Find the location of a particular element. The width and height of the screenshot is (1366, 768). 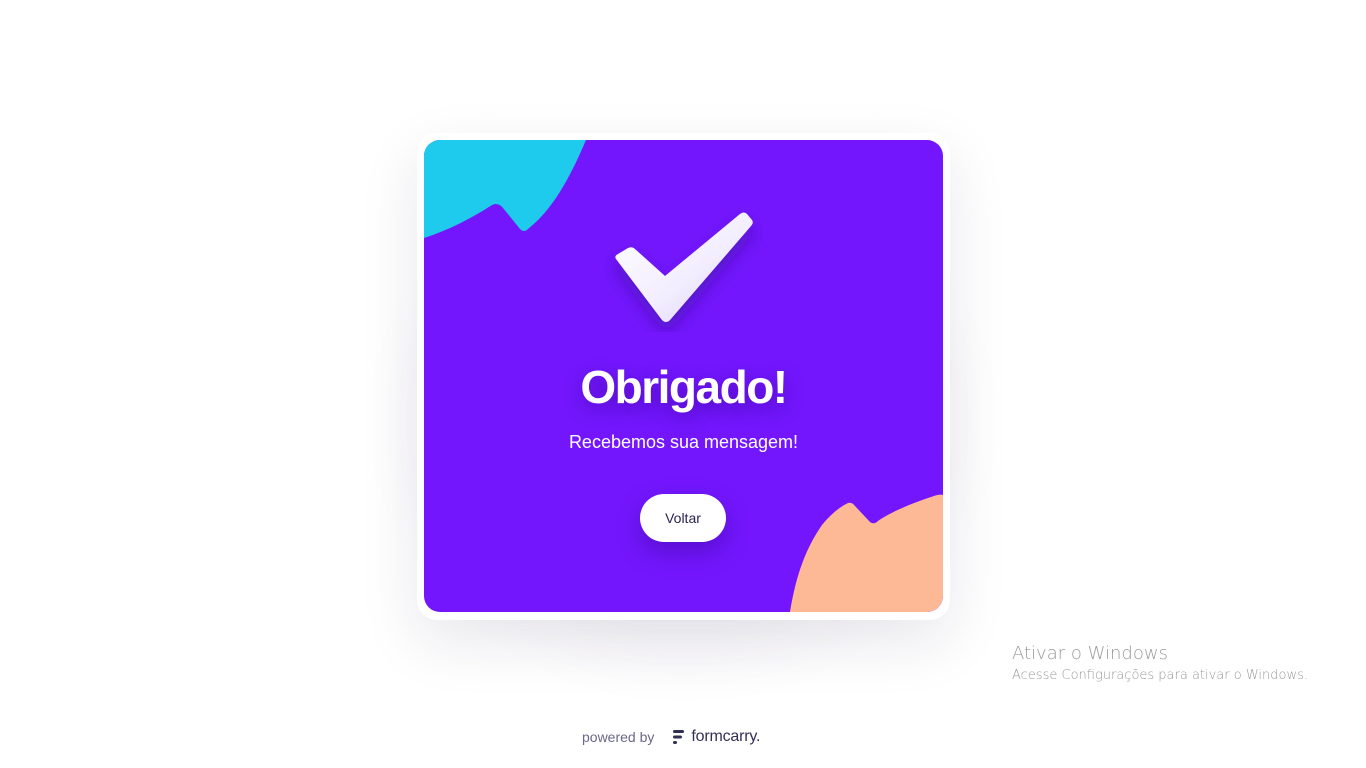

check-icon is located at coordinates (684, 267).